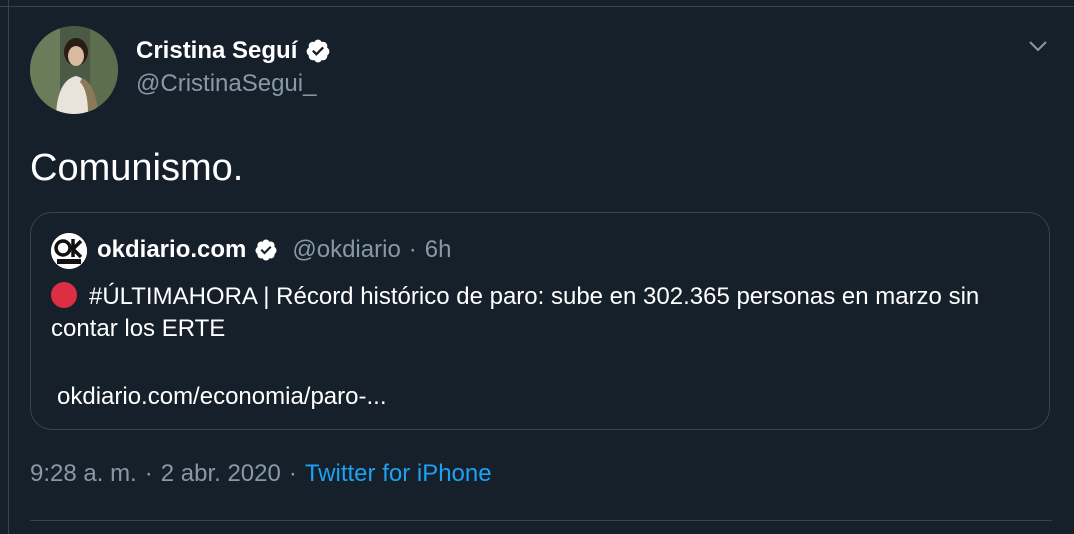  I want to click on okdiario-logo, so click(69, 251).